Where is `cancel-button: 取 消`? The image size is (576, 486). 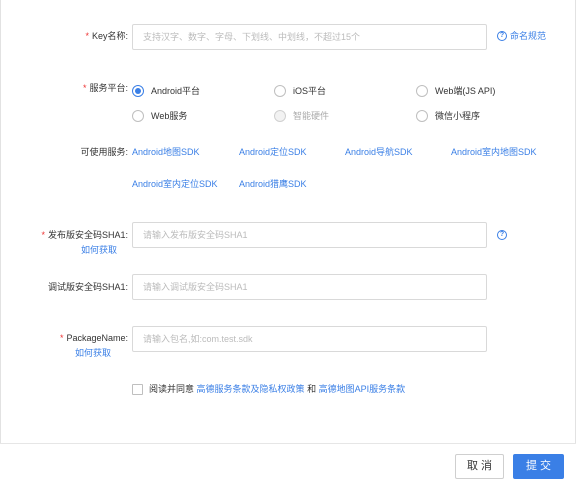 cancel-button: 取 消 is located at coordinates (479, 466).